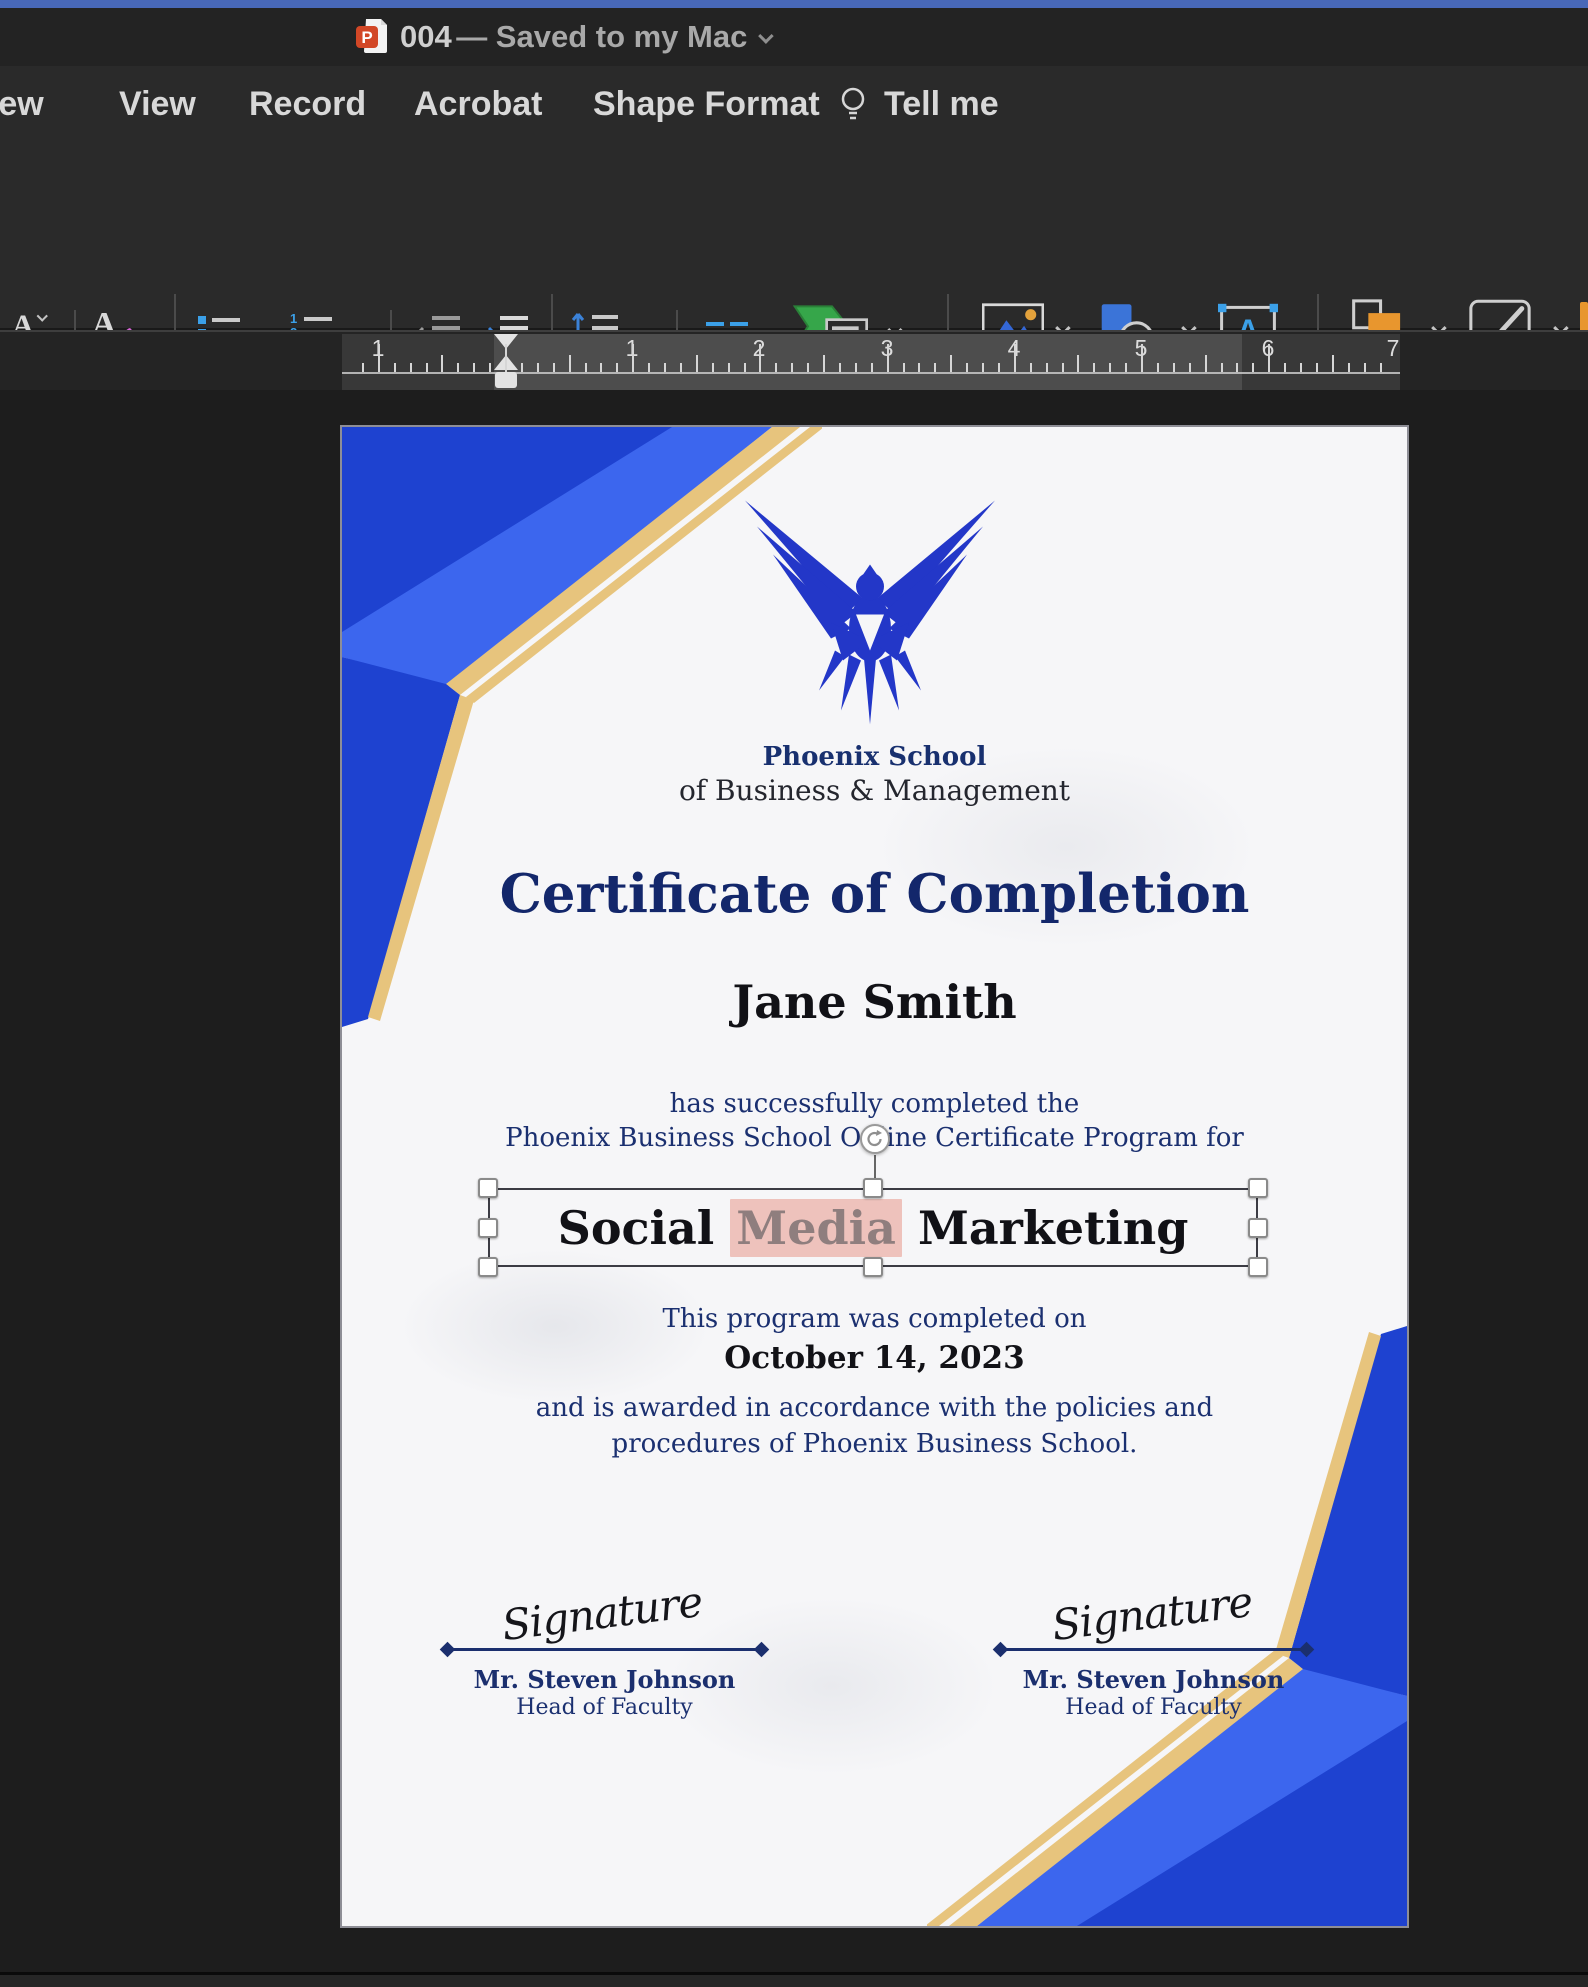  What do you see at coordinates (1153, 1679) in the screenshot?
I see `signer-name-right: Mr. Steven Johnson` at bounding box center [1153, 1679].